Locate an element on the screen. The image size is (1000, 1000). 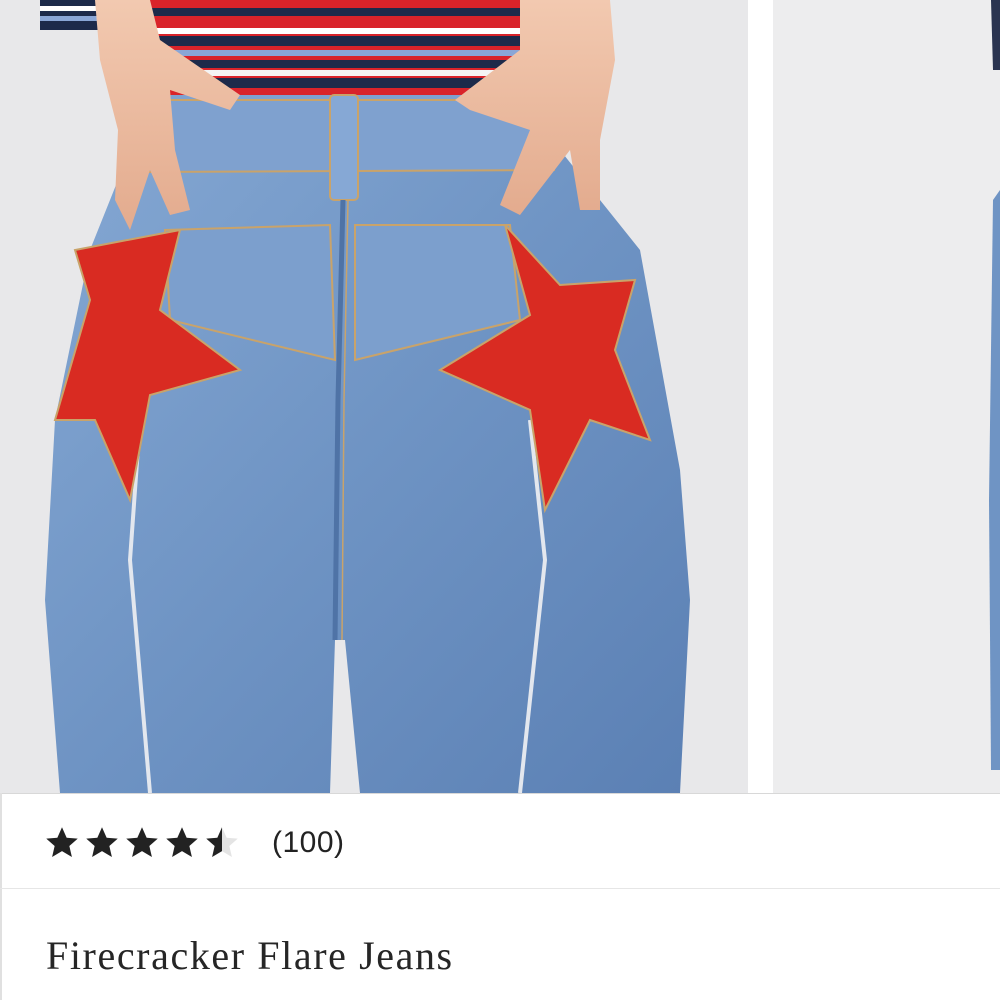
review-count-link: (100) is located at coordinates (308, 843).